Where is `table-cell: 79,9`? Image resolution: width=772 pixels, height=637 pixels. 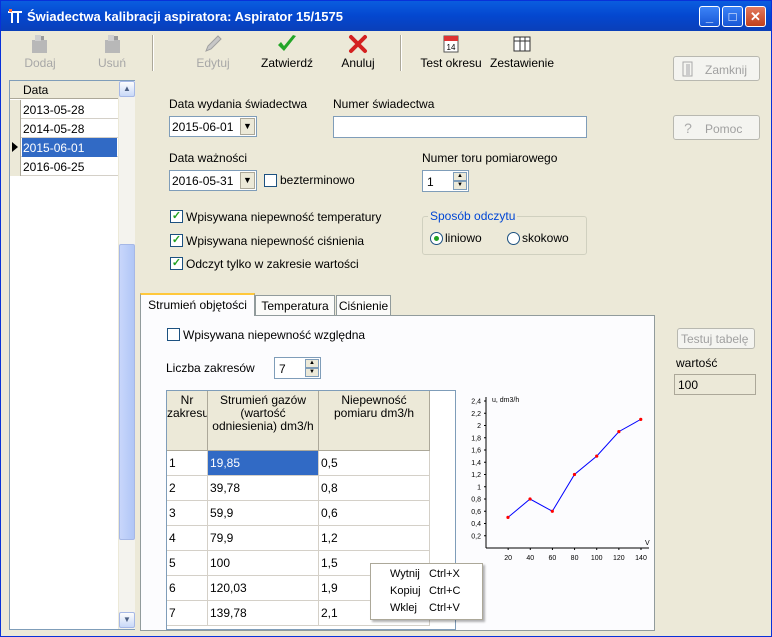
table-cell: 79,9 is located at coordinates (263, 538).